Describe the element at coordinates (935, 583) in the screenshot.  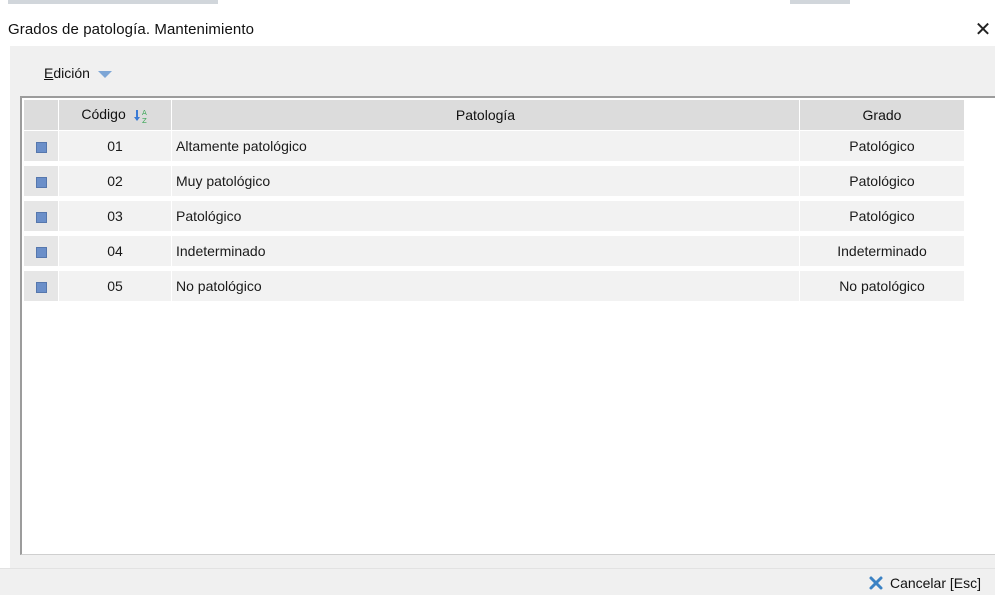
I see `cancel-button-label: Cancelar [Esc]` at that location.